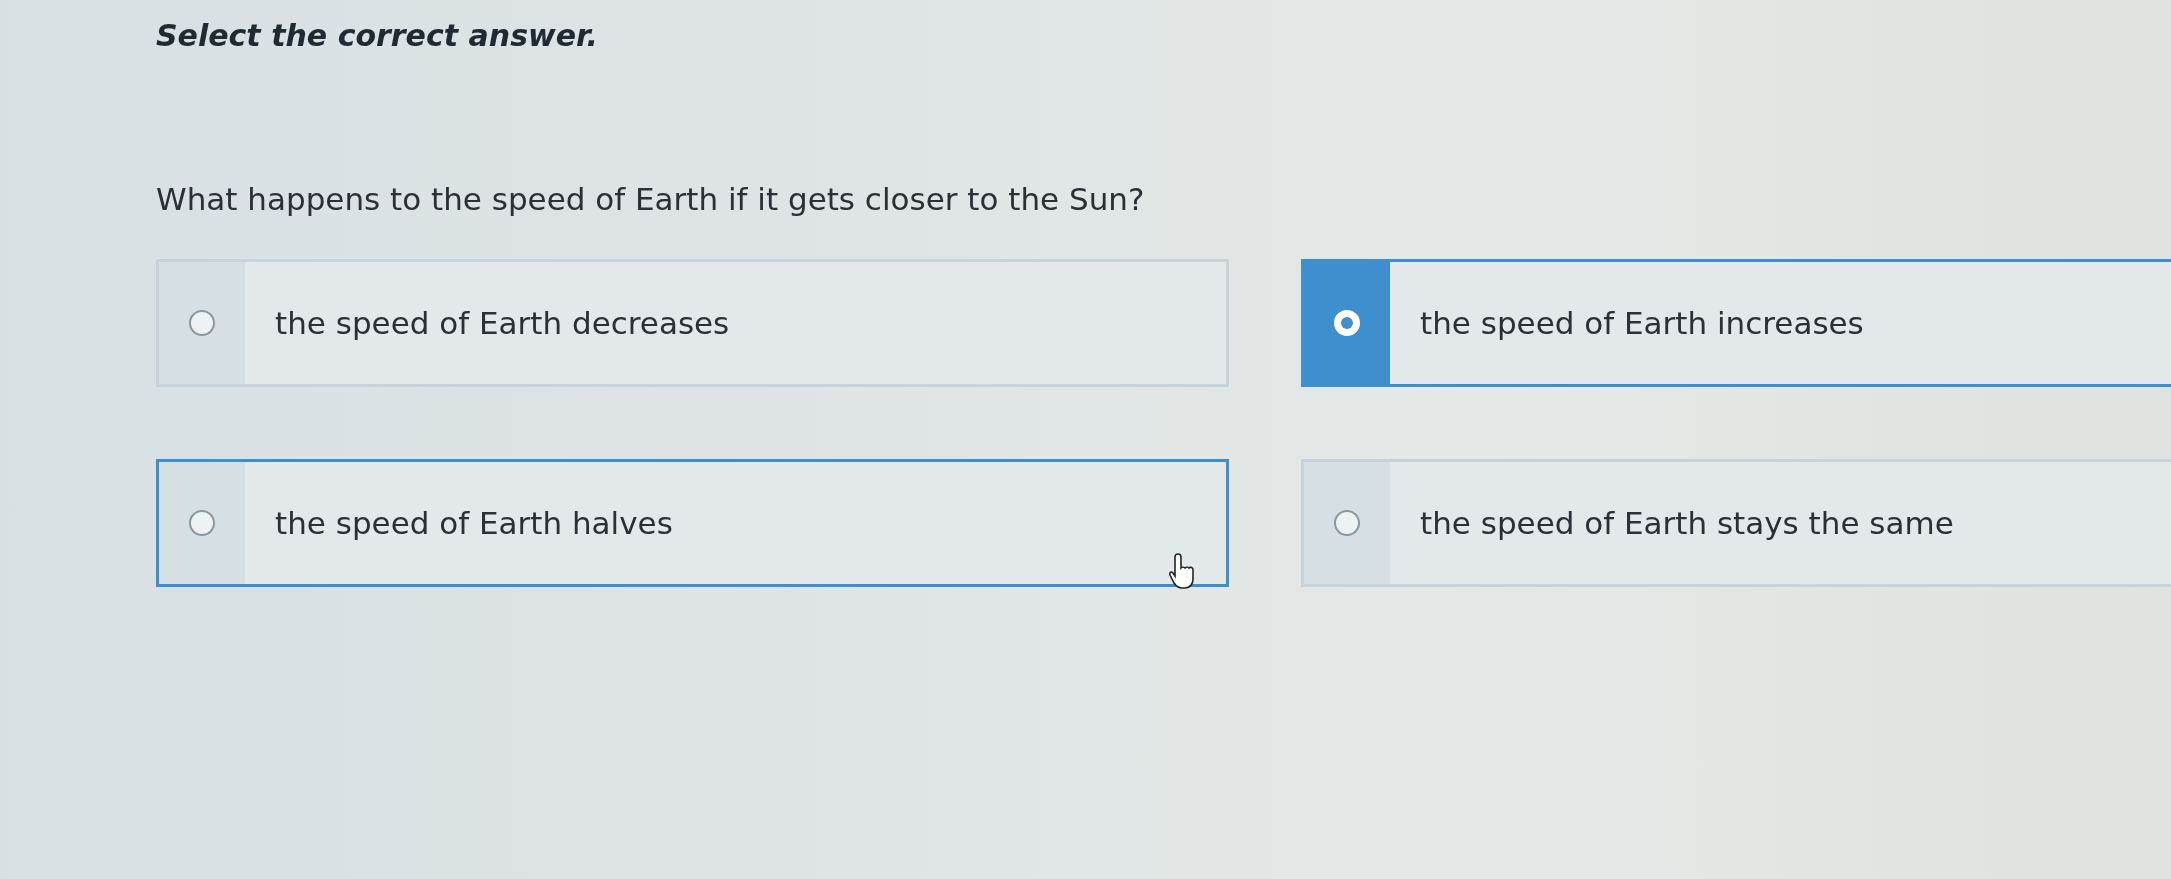 This screenshot has height=879, width=2171. I want to click on answer-option: the speed of Earth decreases, so click(692, 323).